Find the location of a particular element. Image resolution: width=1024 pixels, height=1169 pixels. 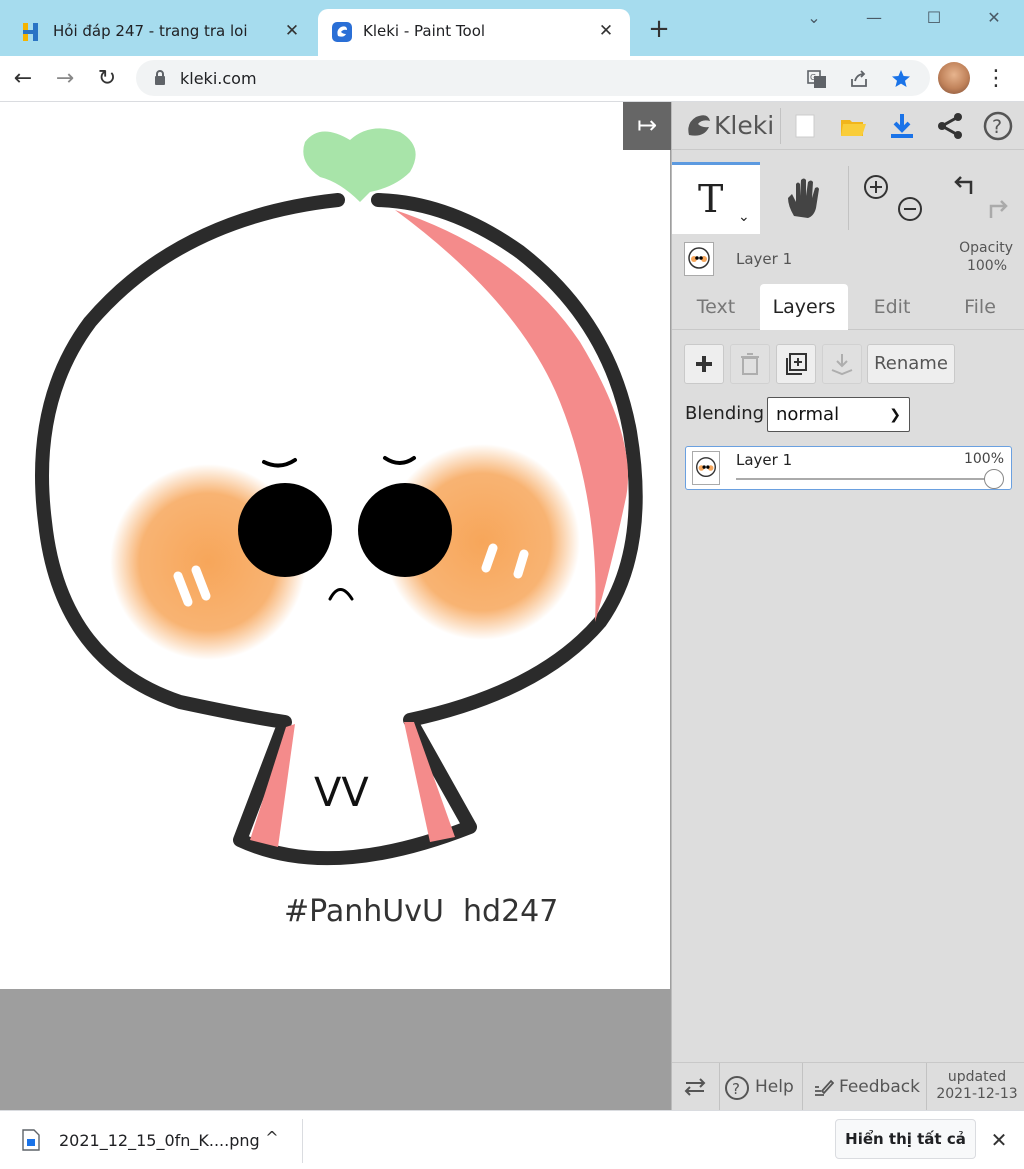

updated-info: updated 2021-12-13 is located at coordinates (977, 1086).